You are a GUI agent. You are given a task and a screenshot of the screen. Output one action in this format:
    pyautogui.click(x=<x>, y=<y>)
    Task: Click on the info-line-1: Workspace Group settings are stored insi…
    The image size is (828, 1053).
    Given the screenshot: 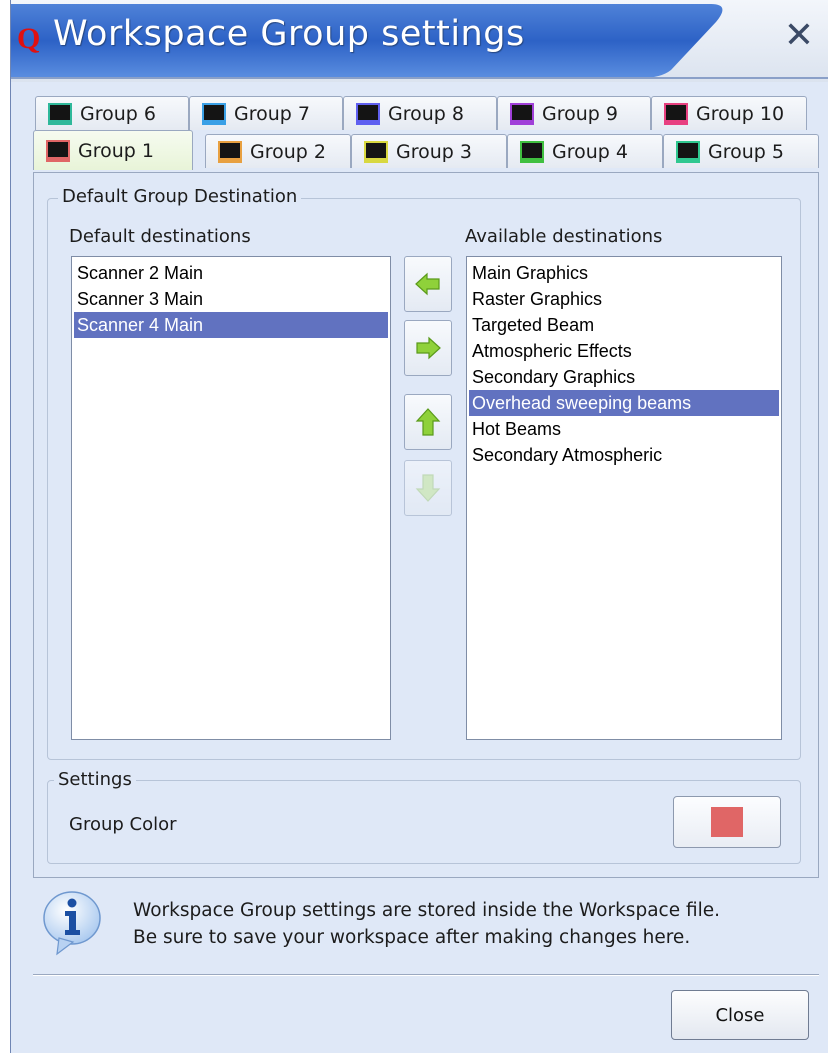 What is the action you would take?
    pyautogui.click(x=427, y=910)
    